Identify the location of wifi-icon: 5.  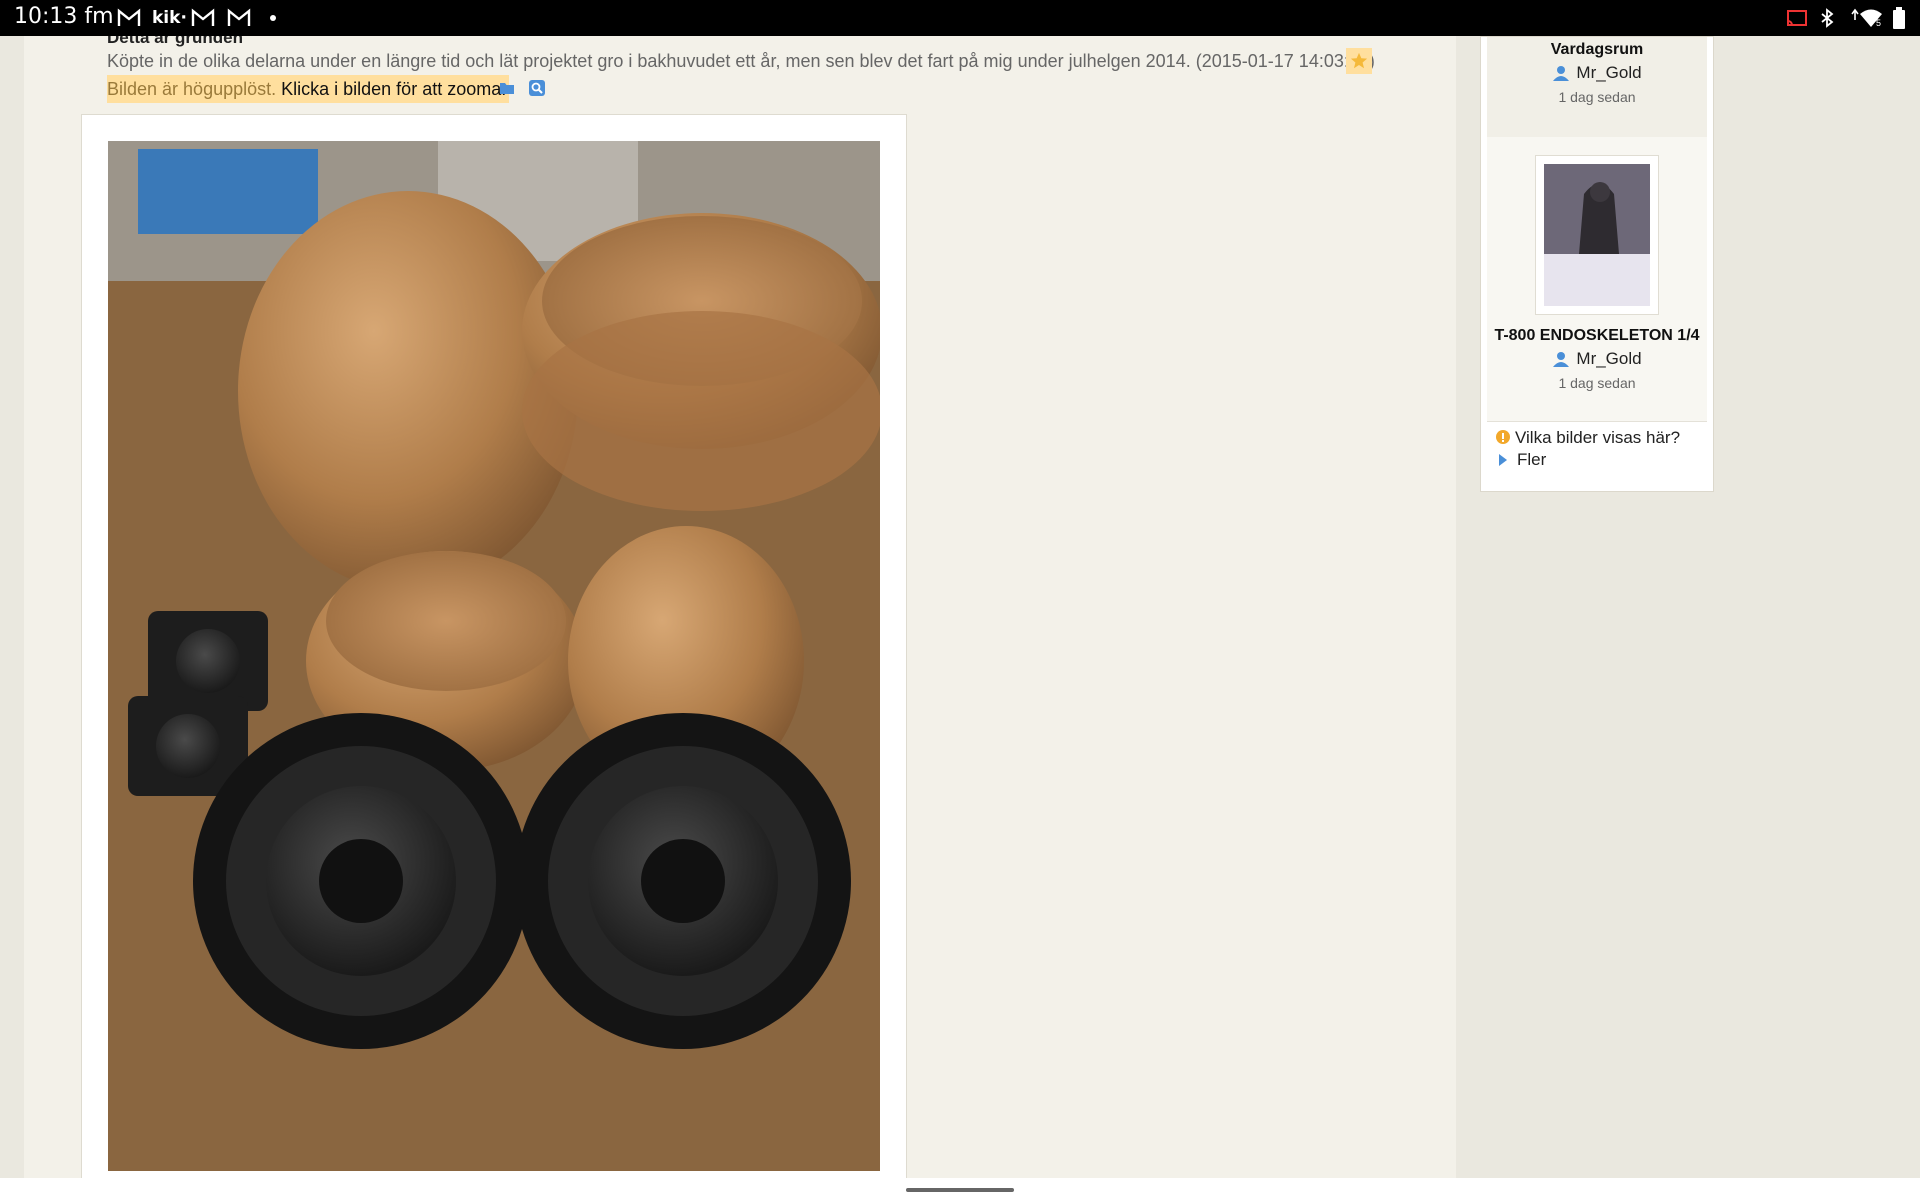
(1865, 18).